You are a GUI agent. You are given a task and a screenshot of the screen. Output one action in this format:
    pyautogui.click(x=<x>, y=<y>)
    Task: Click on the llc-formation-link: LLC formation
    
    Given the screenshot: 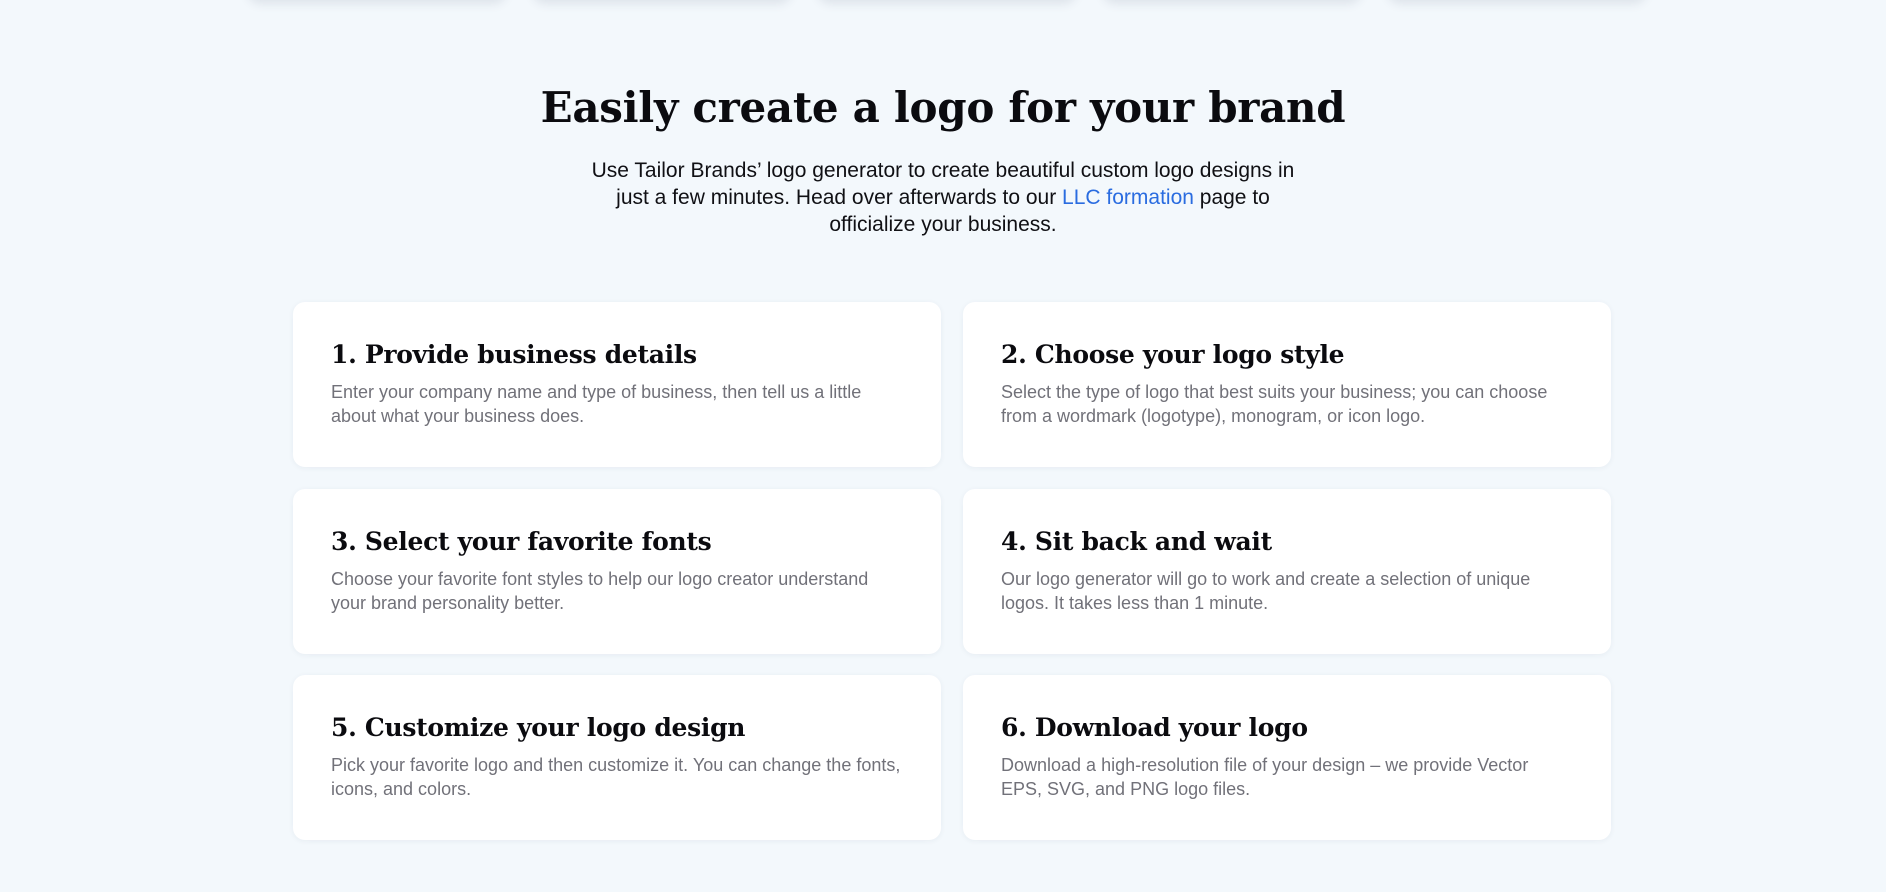 What is the action you would take?
    pyautogui.click(x=1128, y=197)
    